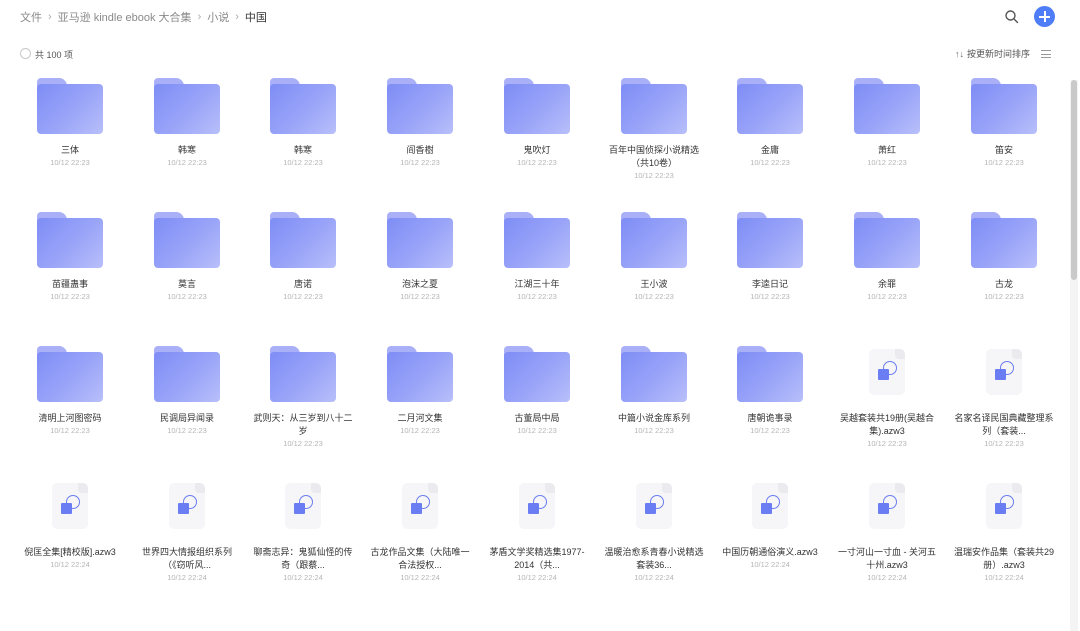  I want to click on item-name: 泡沫之夏, so click(419, 284).